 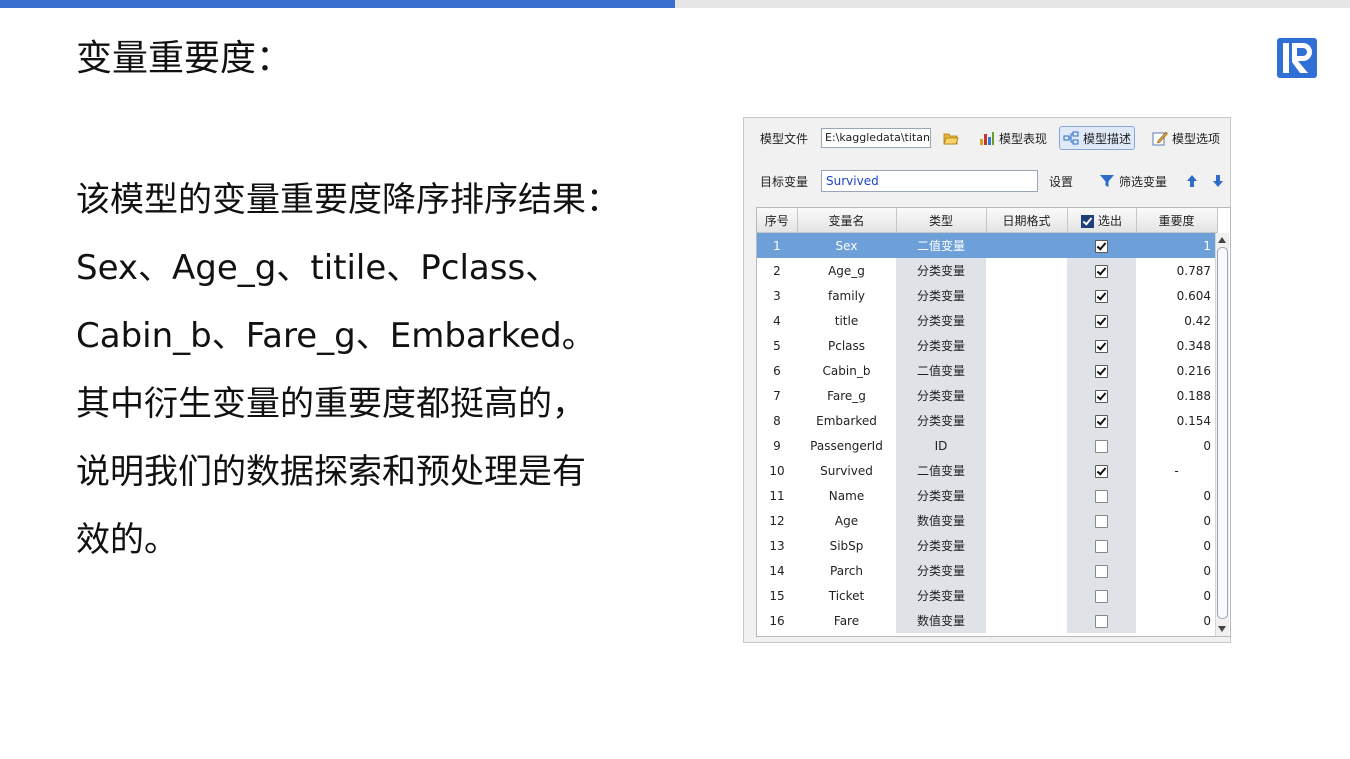 I want to click on model-performance-button: 模型表现, so click(x=1013, y=138).